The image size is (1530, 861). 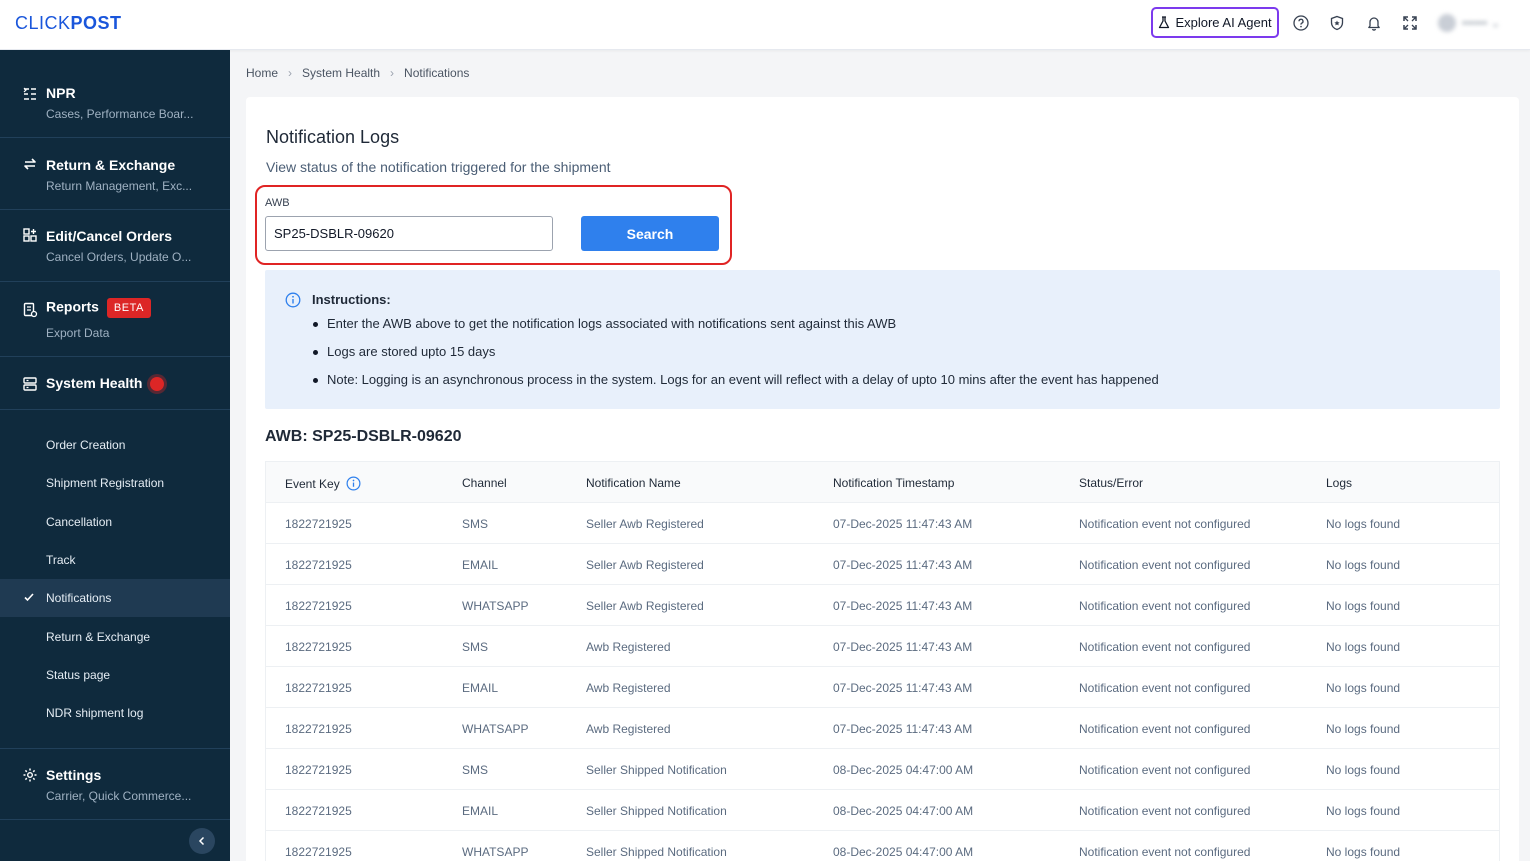 What do you see at coordinates (115, 598) in the screenshot?
I see `submenu-notifications: Notifications` at bounding box center [115, 598].